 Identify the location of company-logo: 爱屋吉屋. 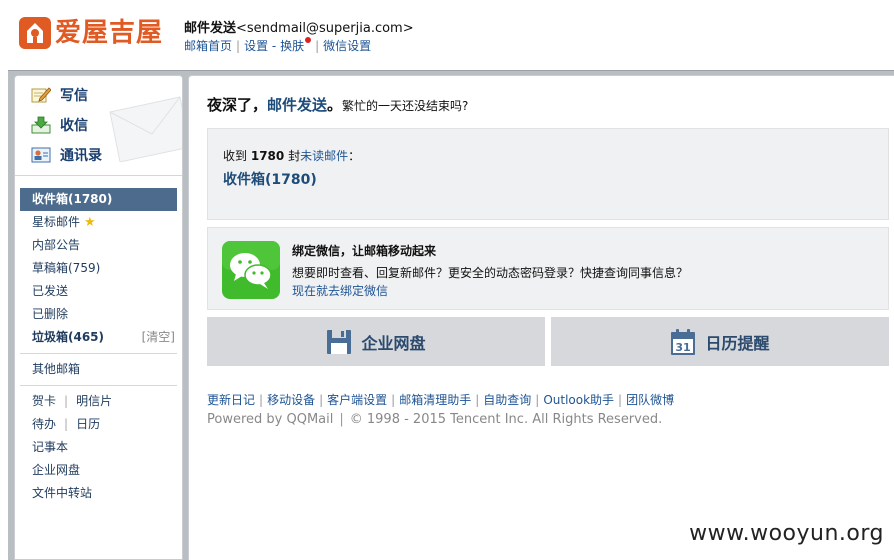
(94, 33).